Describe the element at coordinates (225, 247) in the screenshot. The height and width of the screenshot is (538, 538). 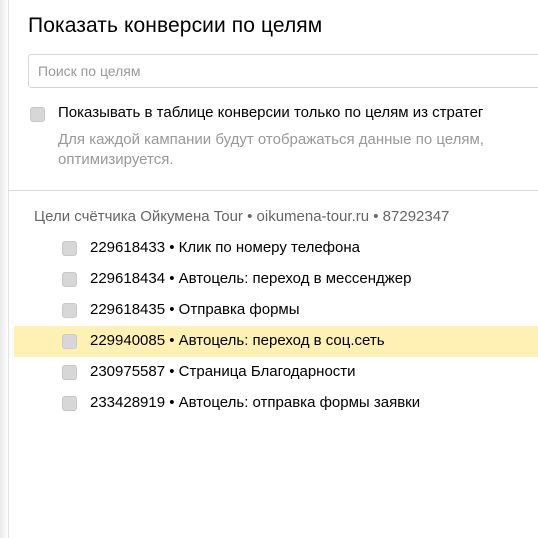
I see `goal-label: 229618433 • Клик по номеру телефона` at that location.